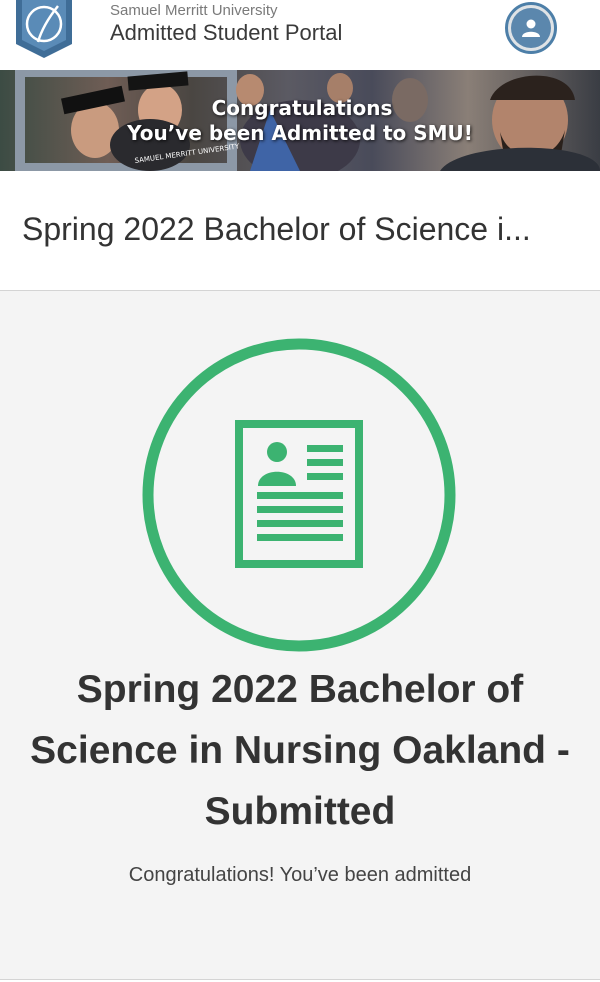 The height and width of the screenshot is (982, 600). I want to click on user-icon, so click(531, 28).